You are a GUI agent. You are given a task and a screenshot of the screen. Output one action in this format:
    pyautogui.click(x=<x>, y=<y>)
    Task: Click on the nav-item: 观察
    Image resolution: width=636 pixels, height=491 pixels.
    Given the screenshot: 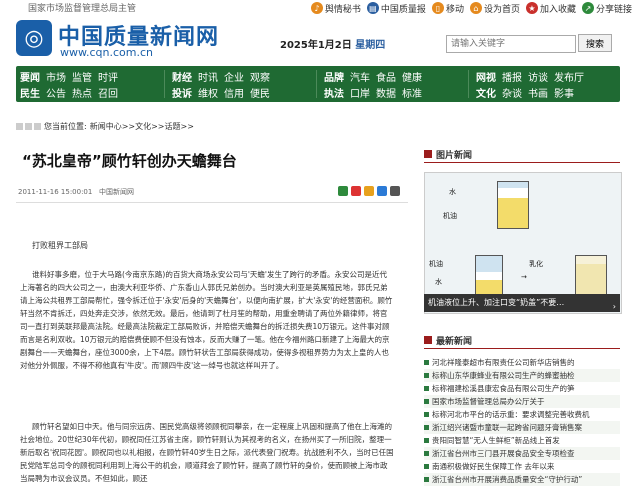 What is the action you would take?
    pyautogui.click(x=260, y=76)
    